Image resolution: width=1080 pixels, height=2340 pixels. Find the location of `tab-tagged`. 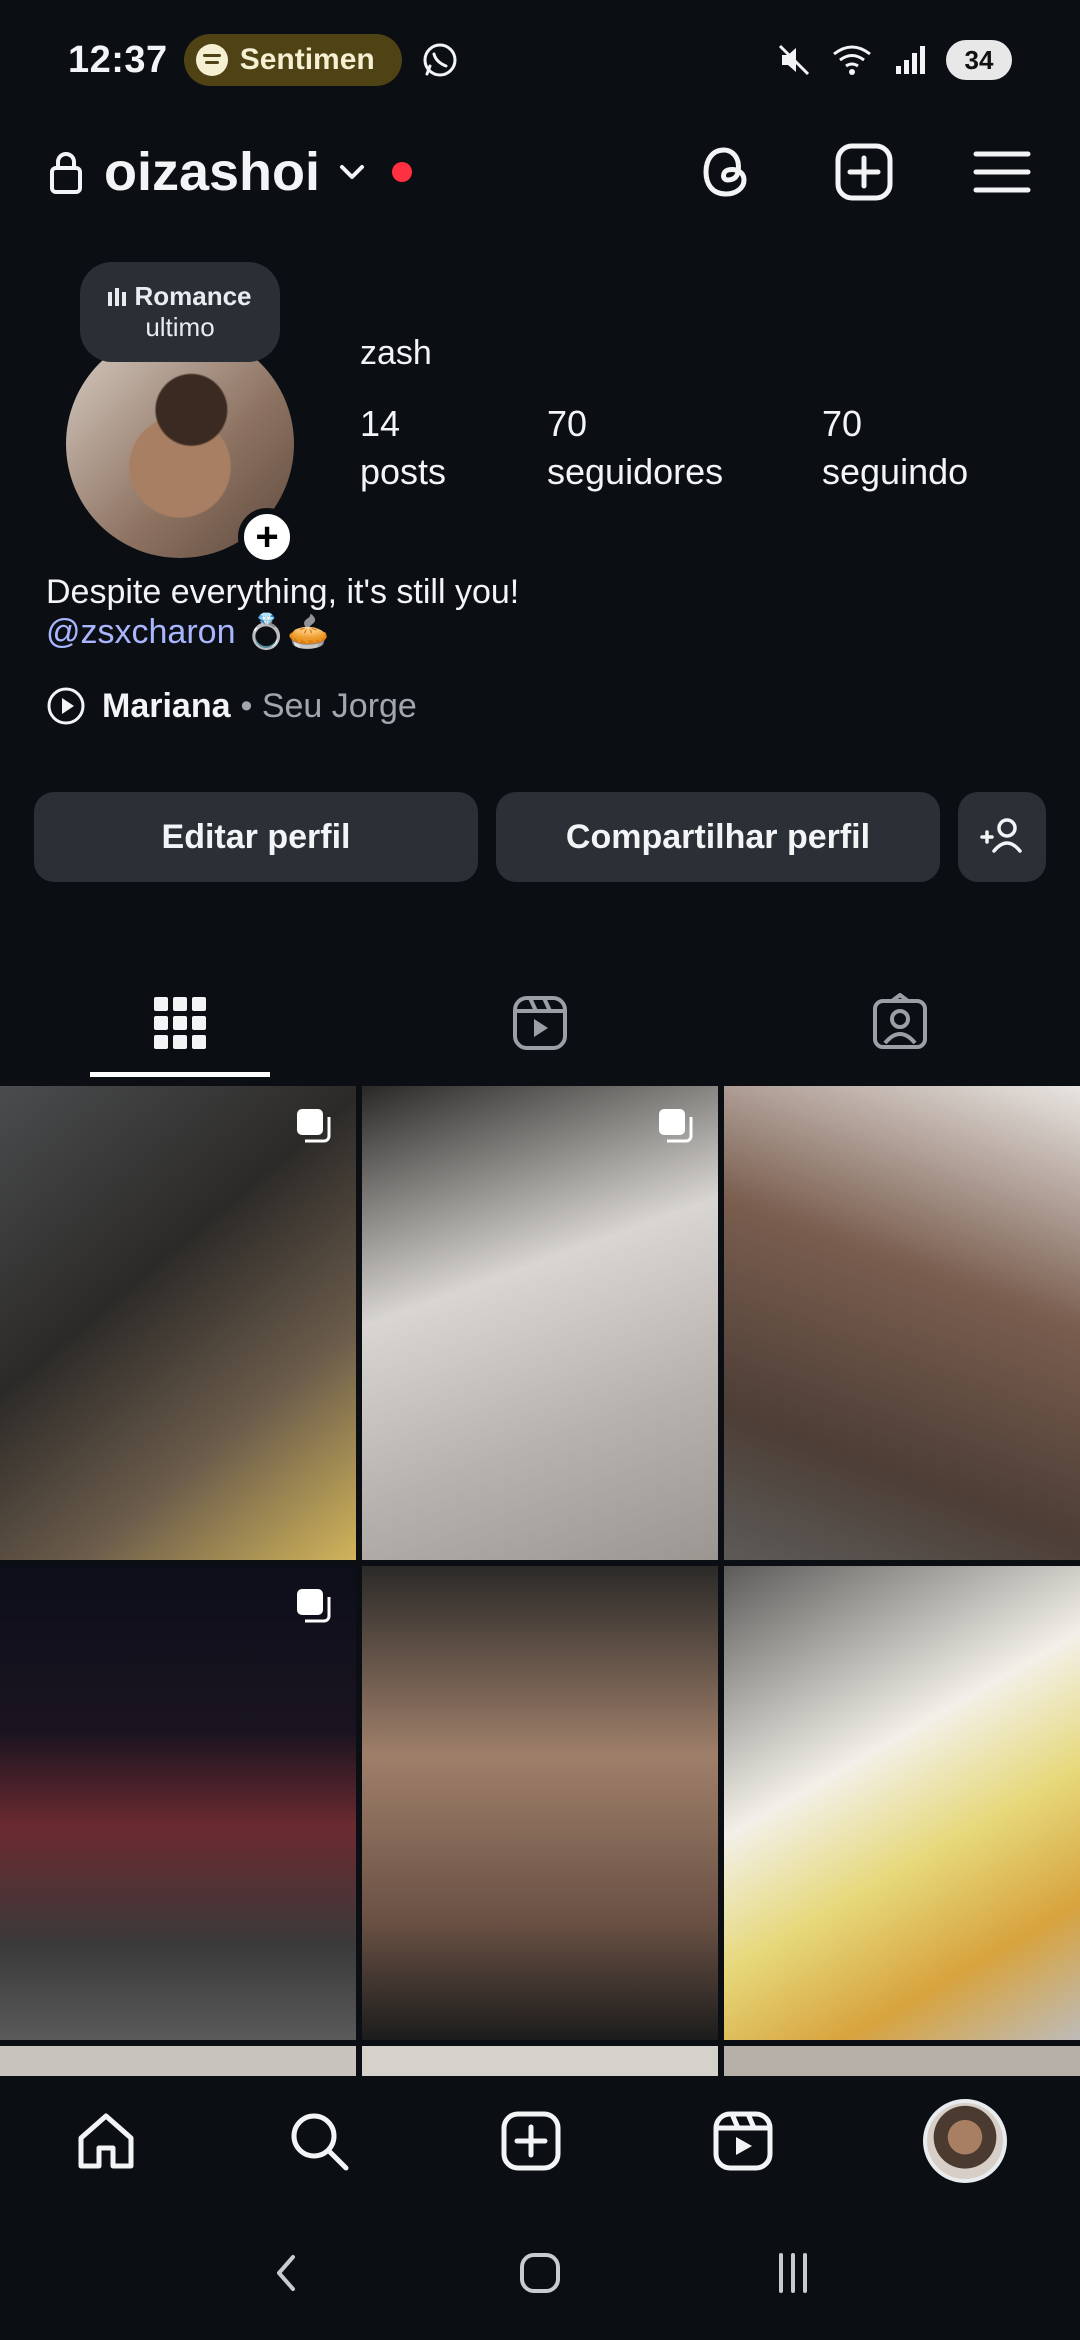

tab-tagged is located at coordinates (900, 1023).